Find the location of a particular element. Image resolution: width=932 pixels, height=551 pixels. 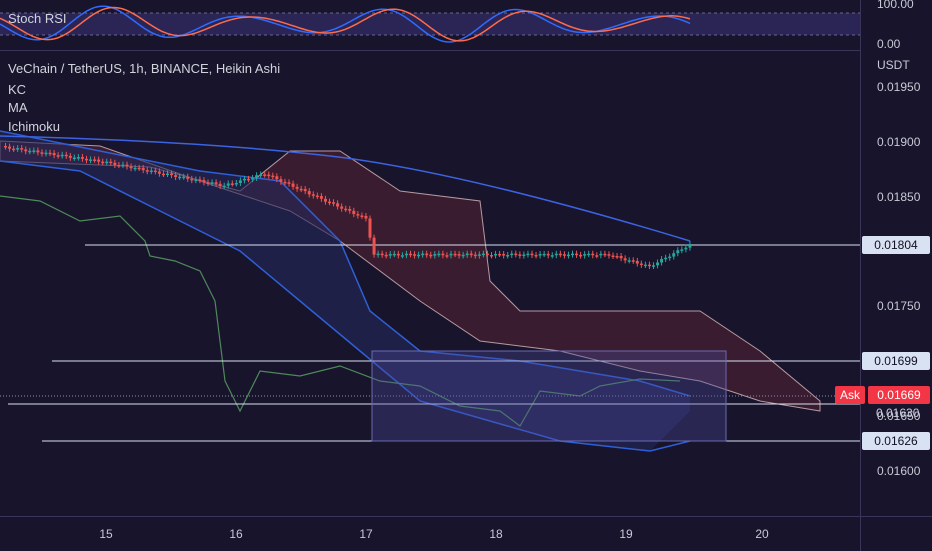

indicator-kc: KC is located at coordinates (17, 89).